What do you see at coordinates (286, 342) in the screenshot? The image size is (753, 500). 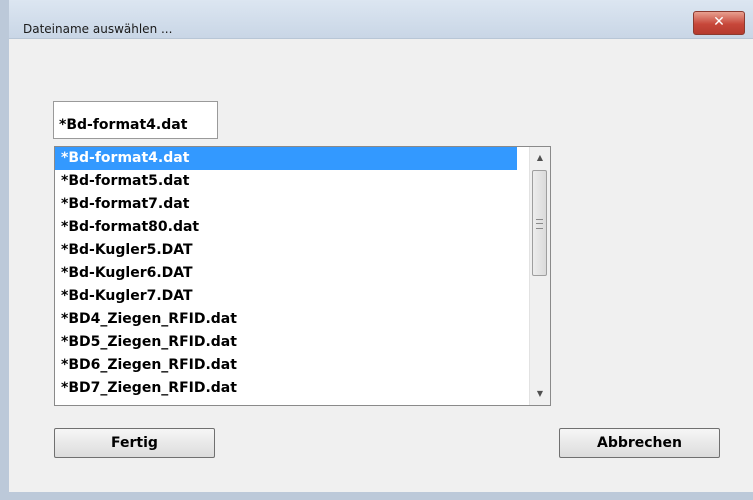 I see `list-item: *BD5_Ziegen_RFID.dat` at bounding box center [286, 342].